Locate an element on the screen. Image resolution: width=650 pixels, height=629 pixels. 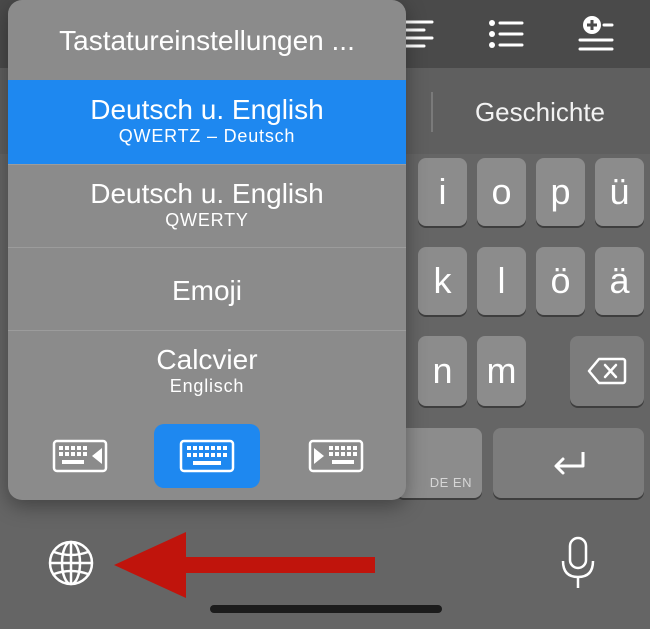
backspace-key is located at coordinates (607, 371).